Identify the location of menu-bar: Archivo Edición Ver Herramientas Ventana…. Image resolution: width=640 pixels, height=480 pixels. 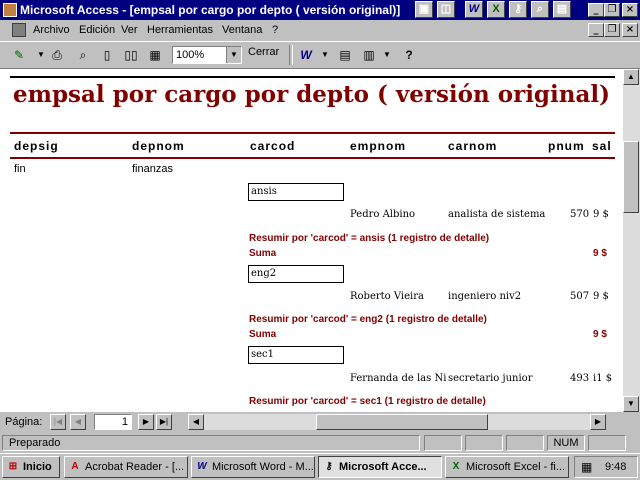
(320, 30).